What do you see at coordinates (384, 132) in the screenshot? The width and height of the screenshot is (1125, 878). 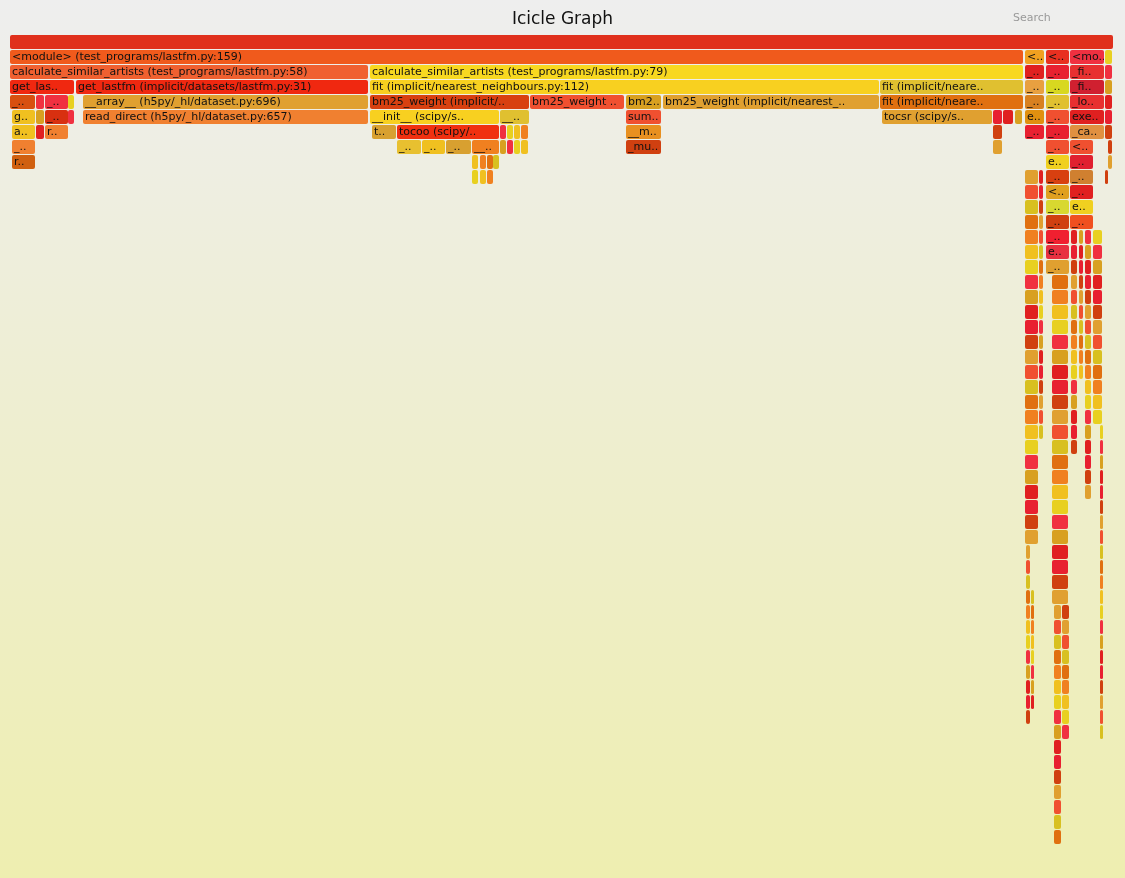 I see `flame-frame: t..` at bounding box center [384, 132].